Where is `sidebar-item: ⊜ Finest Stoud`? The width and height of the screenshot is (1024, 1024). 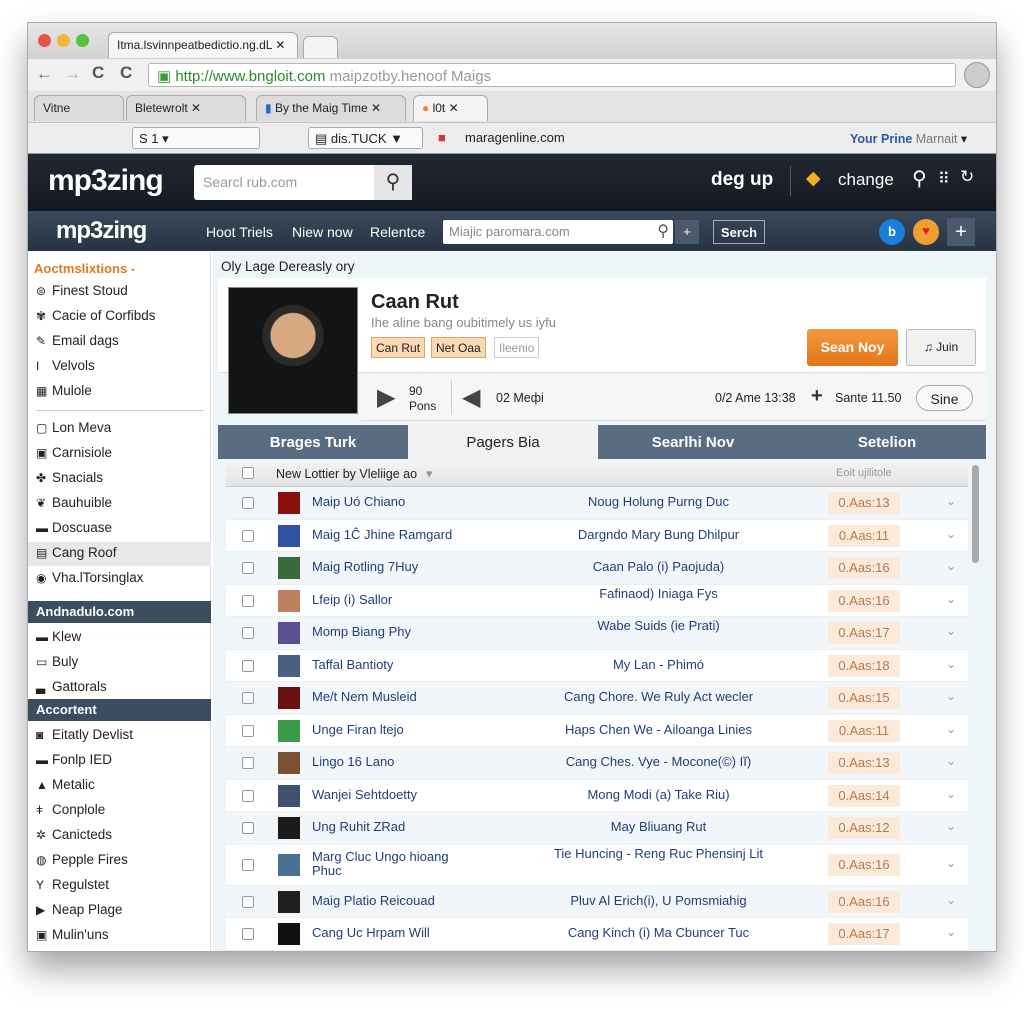 sidebar-item: ⊜ Finest Stoud is located at coordinates (82, 290).